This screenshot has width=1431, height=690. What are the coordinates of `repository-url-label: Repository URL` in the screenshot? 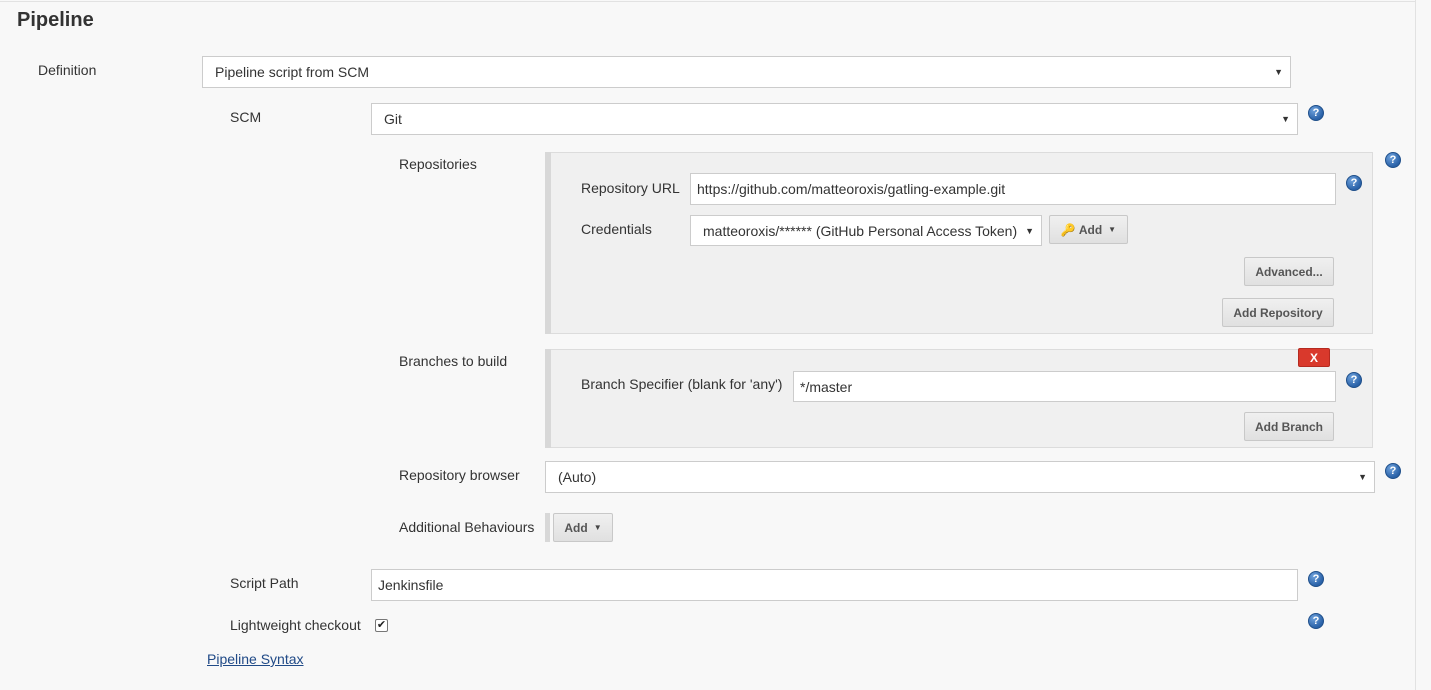 It's located at (630, 188).